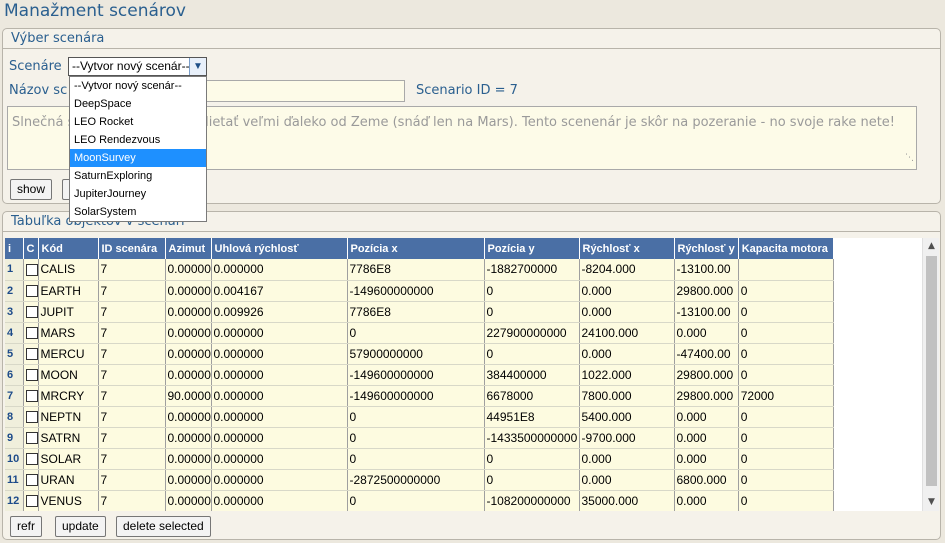 This screenshot has height=543, width=945. What do you see at coordinates (532, 500) in the screenshot?
I see `table-cell: -108200000000` at bounding box center [532, 500].